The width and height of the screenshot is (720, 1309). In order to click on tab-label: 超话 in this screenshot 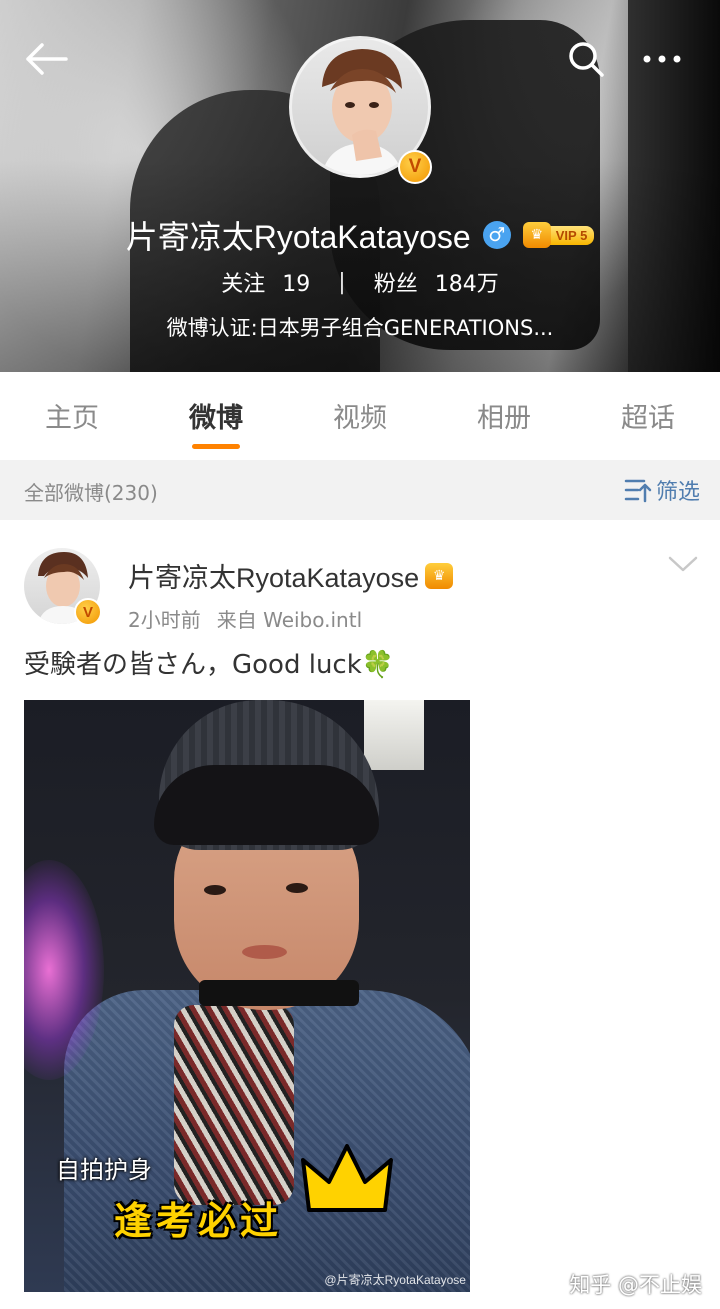, I will do `click(648, 418)`.